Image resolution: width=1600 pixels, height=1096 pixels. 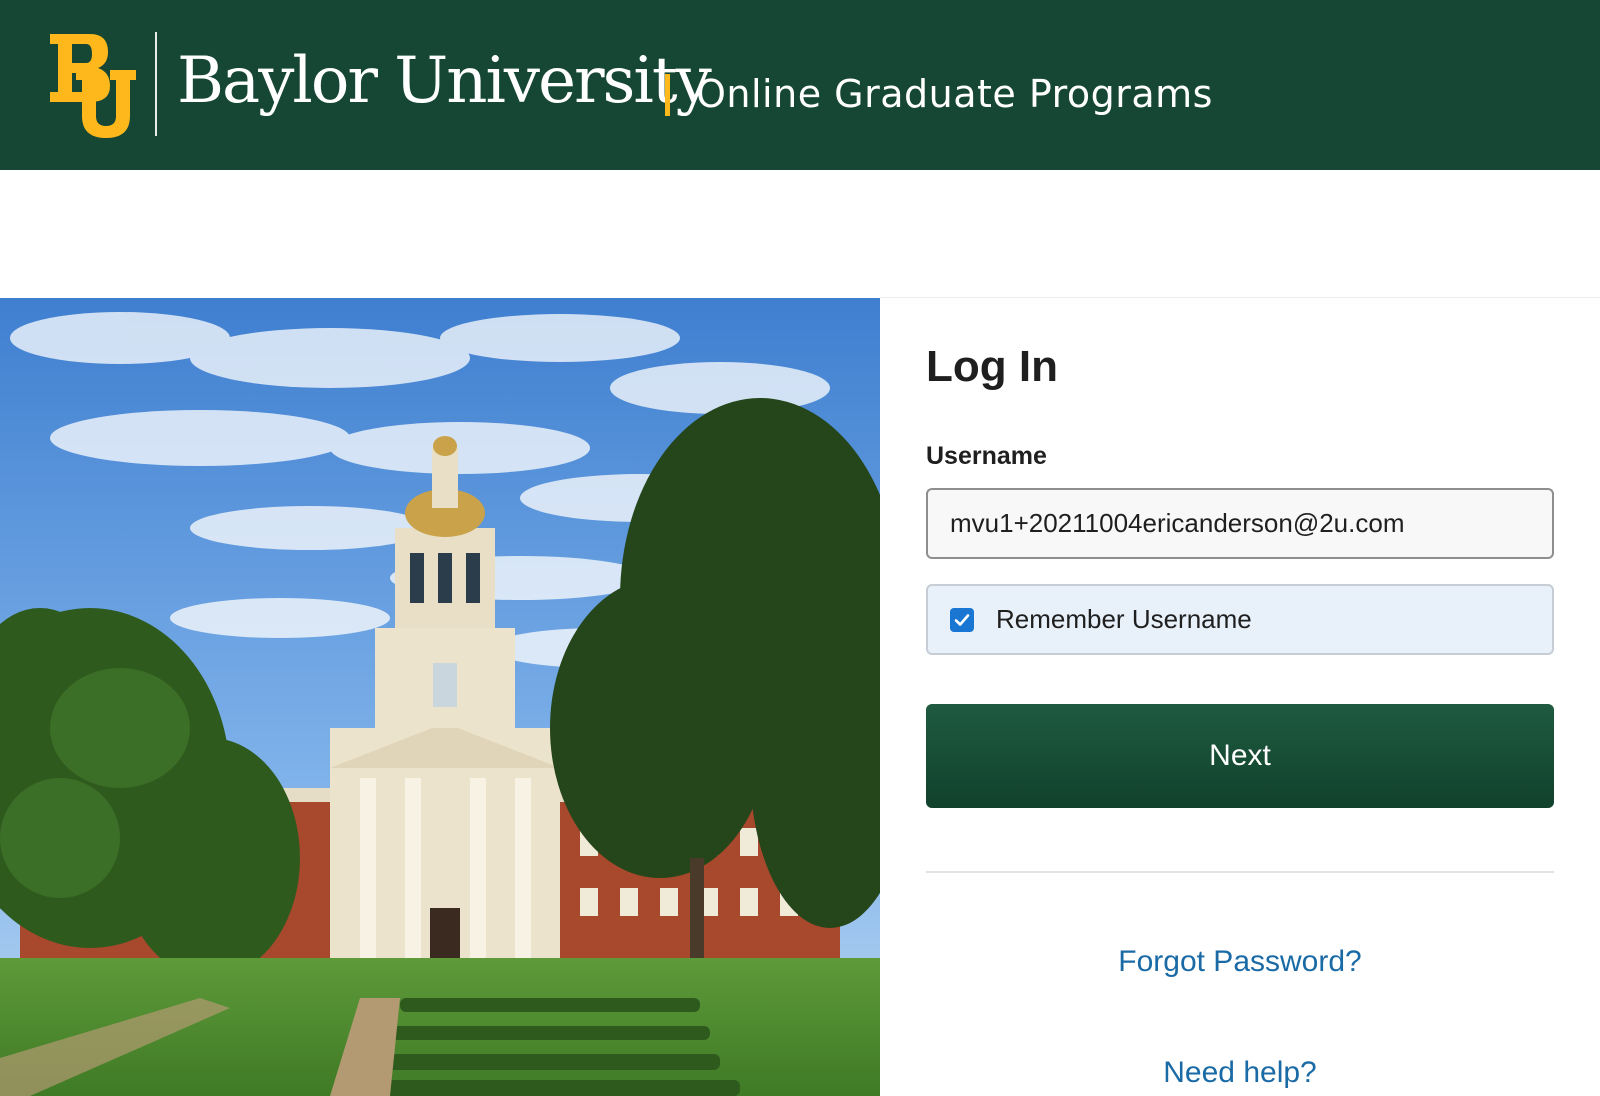 I want to click on username-input, so click(x=1240, y=523).